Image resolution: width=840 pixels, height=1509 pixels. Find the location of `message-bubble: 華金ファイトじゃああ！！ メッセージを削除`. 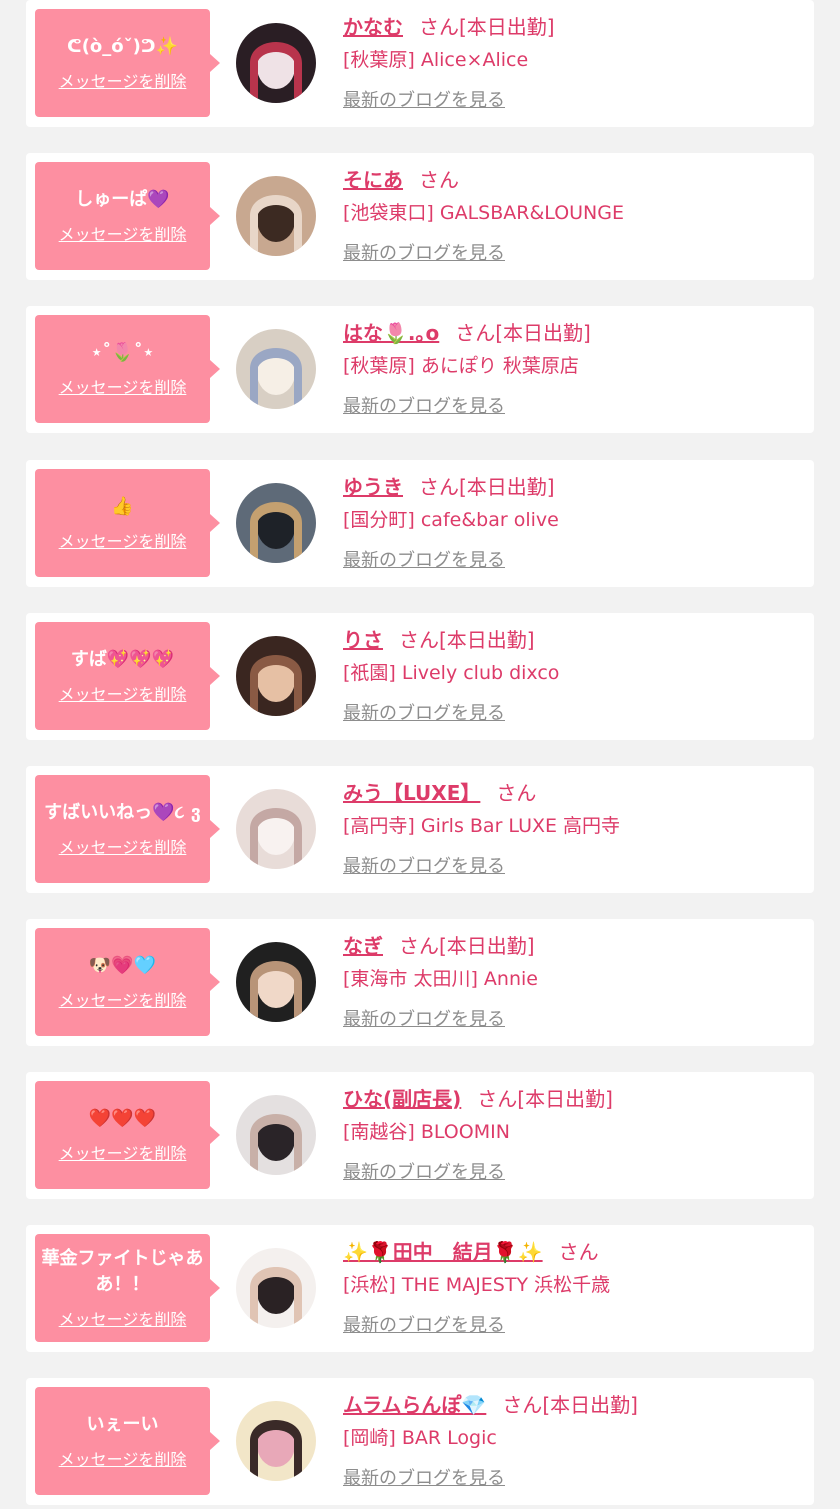

message-bubble: 華金ファイトじゃああ！！ メッセージを削除 is located at coordinates (127, 1288).